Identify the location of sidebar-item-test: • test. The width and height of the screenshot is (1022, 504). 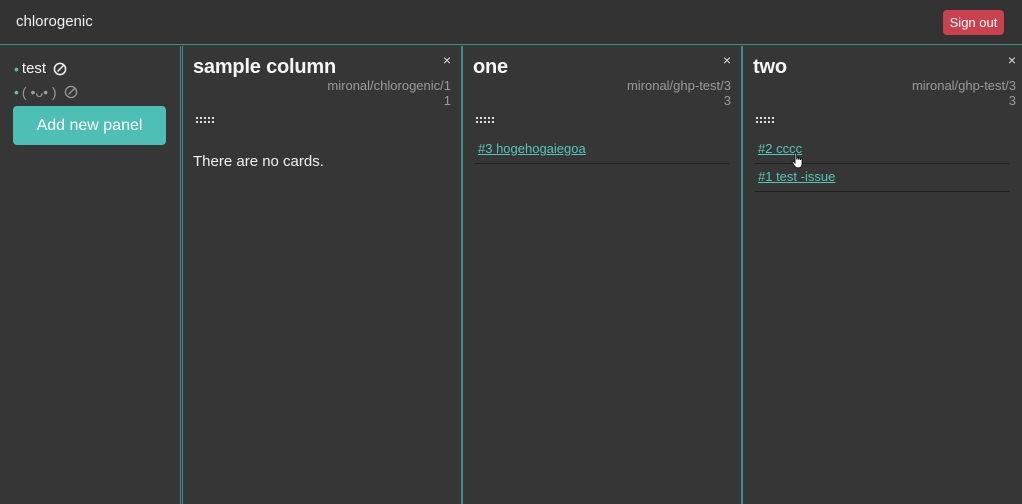
(40, 68).